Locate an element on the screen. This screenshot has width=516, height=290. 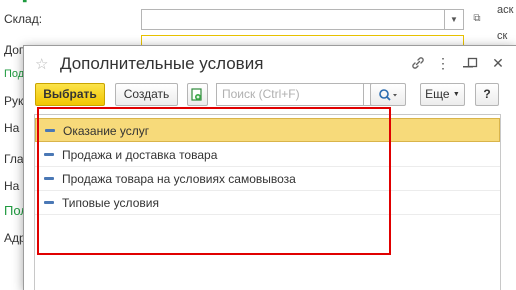
more-menu-icon: ⋮ is located at coordinates (443, 63).